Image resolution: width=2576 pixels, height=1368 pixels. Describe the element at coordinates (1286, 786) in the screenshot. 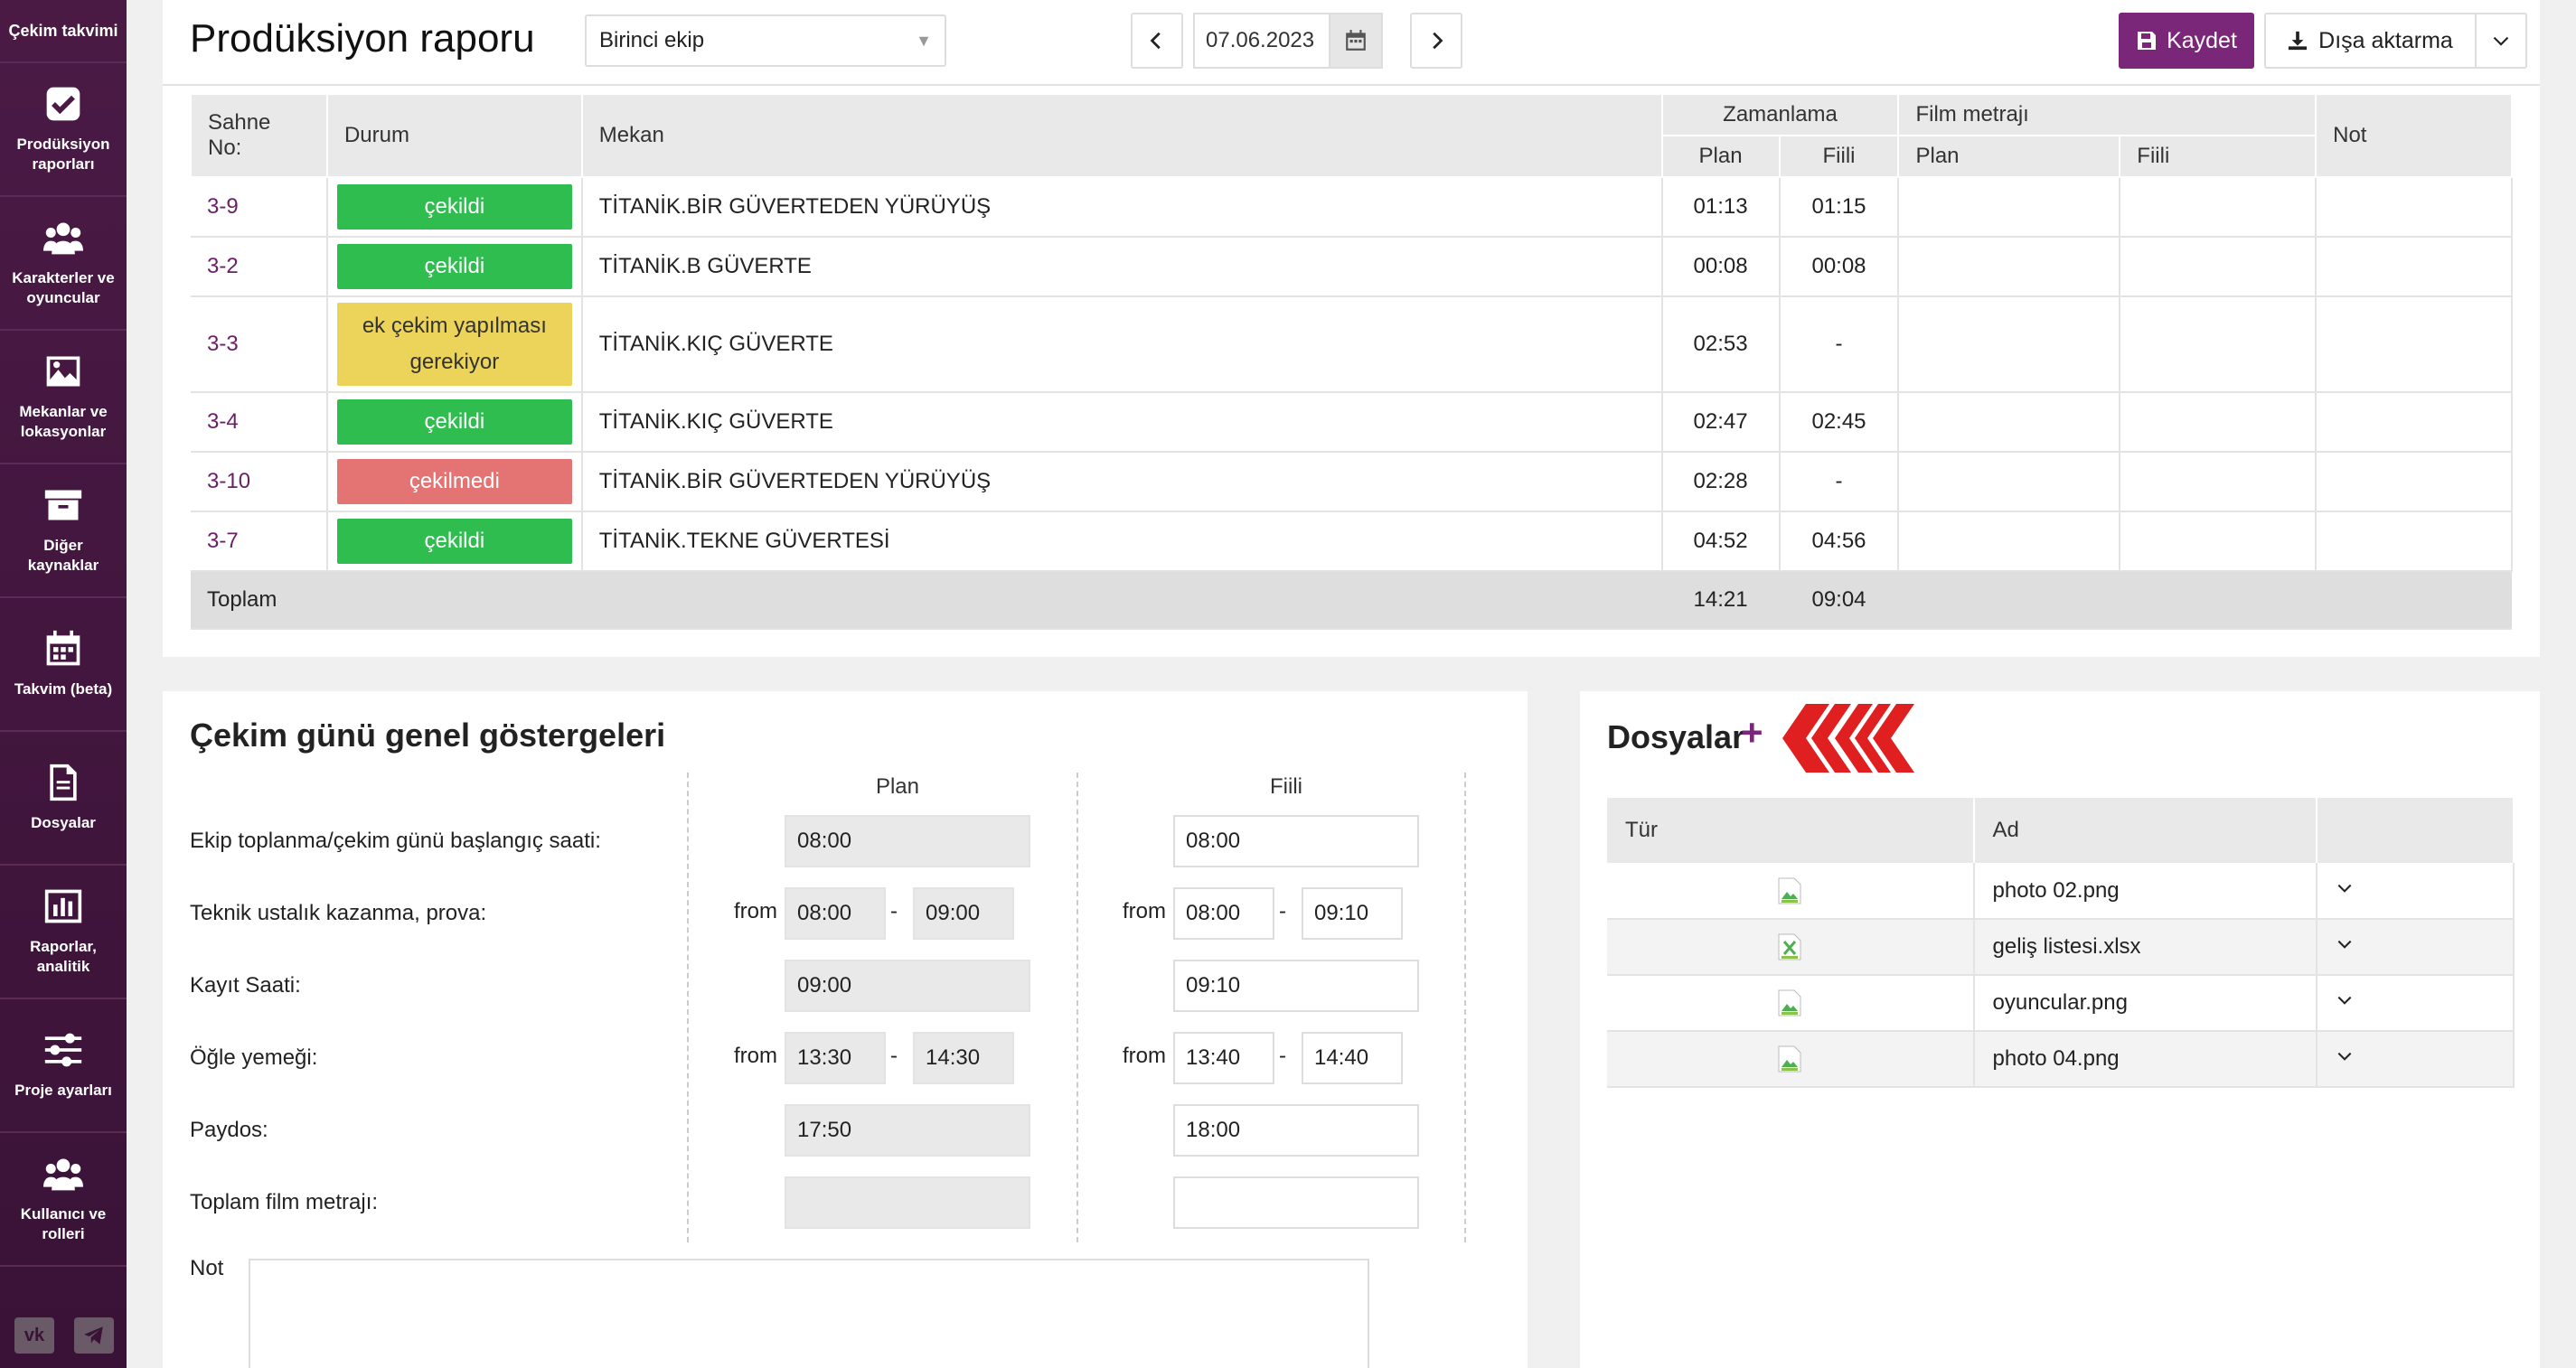

I see `actual-column-header: Fiili` at that location.